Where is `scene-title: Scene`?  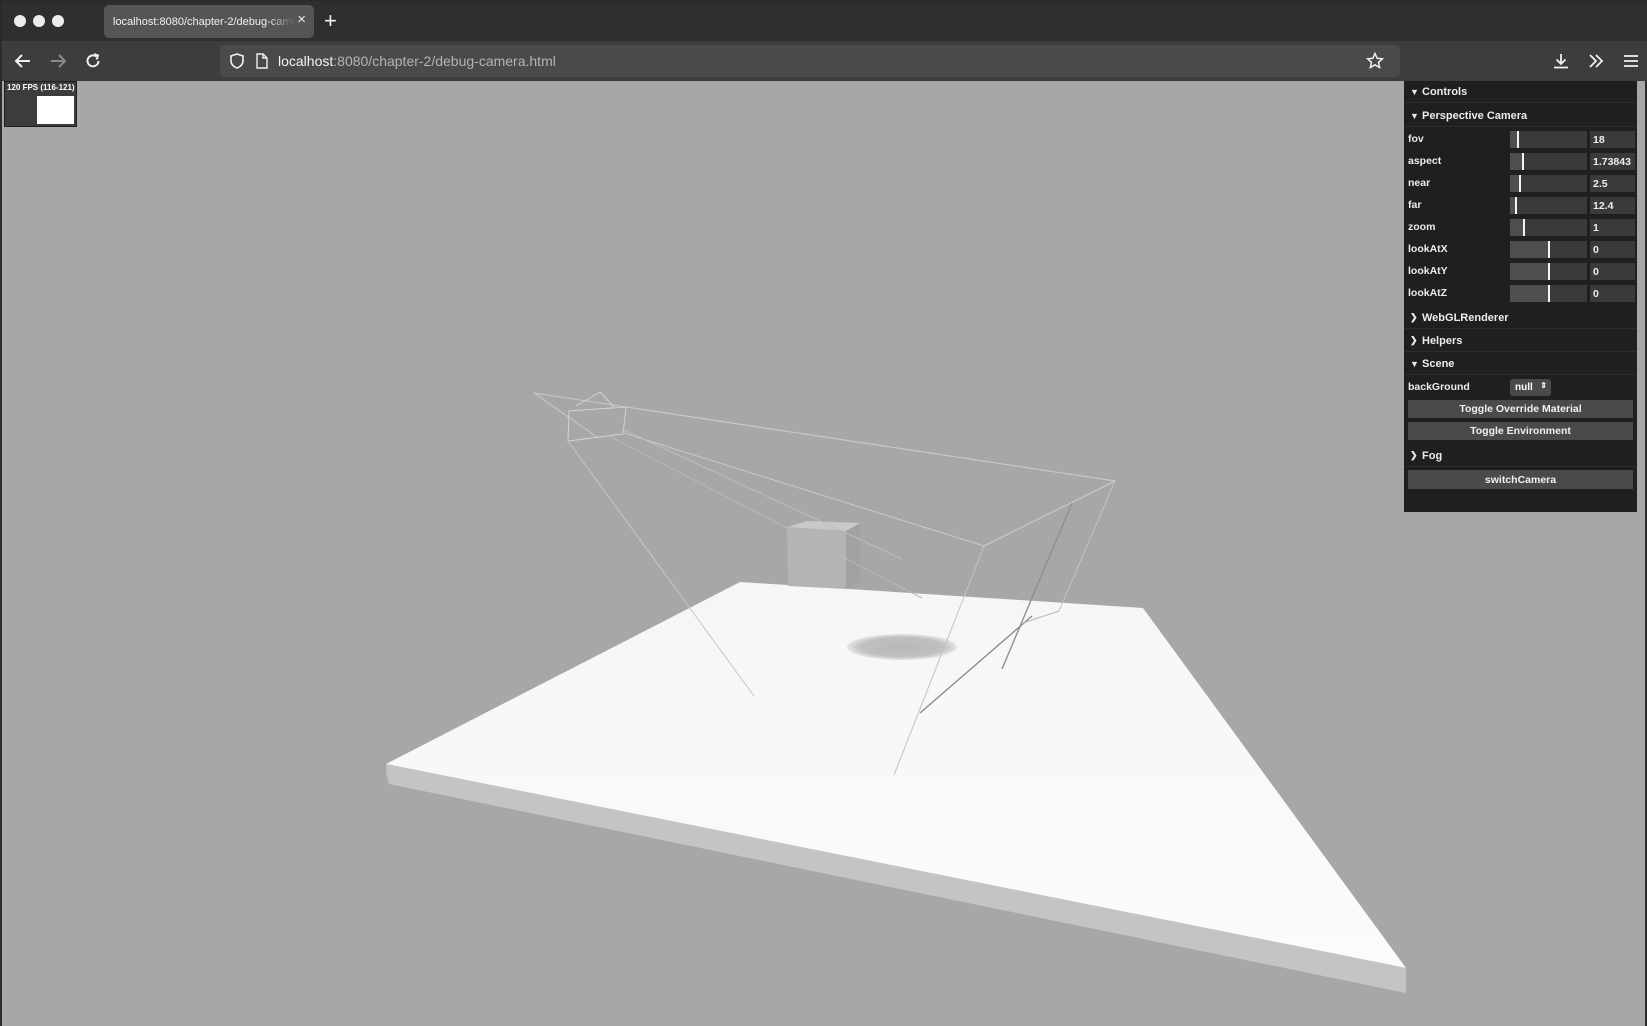 scene-title: Scene is located at coordinates (1438, 363).